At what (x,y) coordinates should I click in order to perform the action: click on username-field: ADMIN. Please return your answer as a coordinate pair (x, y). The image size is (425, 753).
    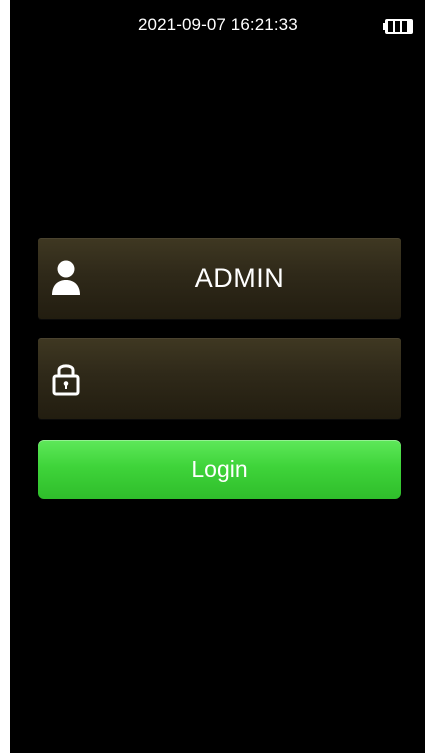
    Looking at the image, I should click on (219, 278).